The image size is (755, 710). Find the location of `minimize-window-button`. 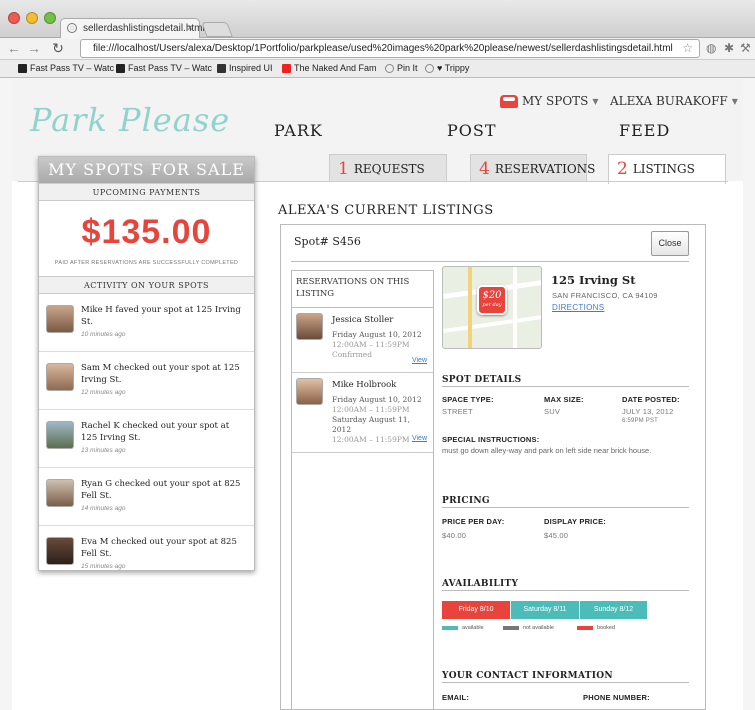

minimize-window-button is located at coordinates (32, 18).